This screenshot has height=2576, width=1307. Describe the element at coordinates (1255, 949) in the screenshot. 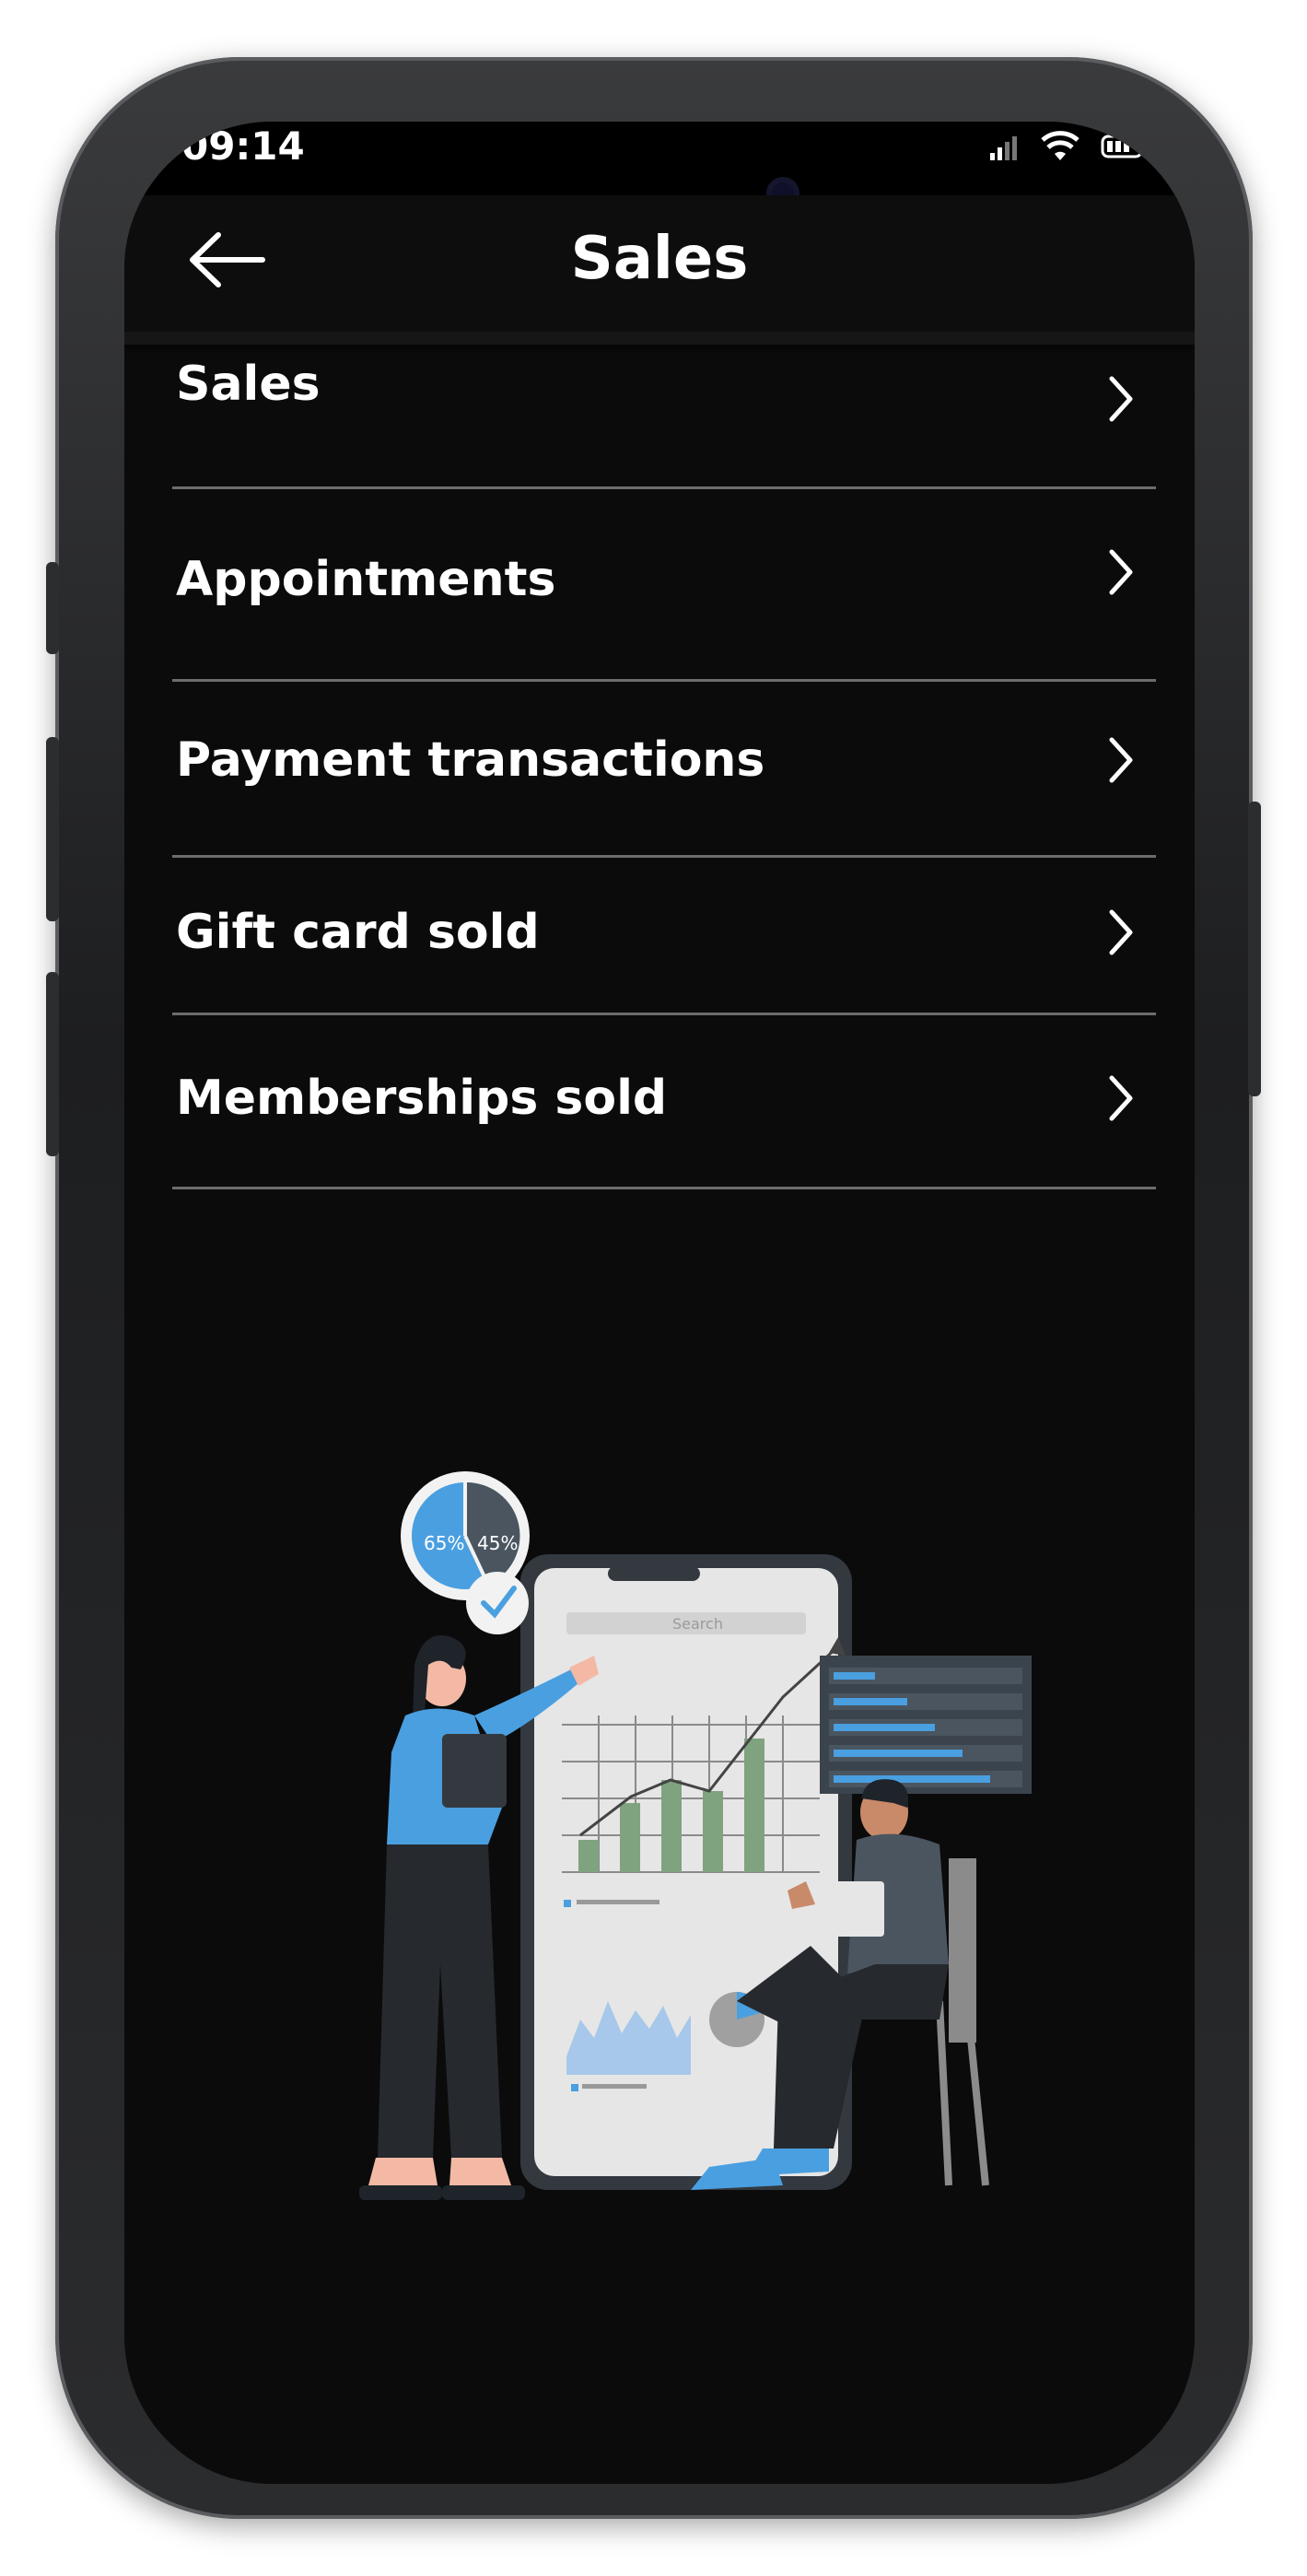

I see `power-button` at that location.